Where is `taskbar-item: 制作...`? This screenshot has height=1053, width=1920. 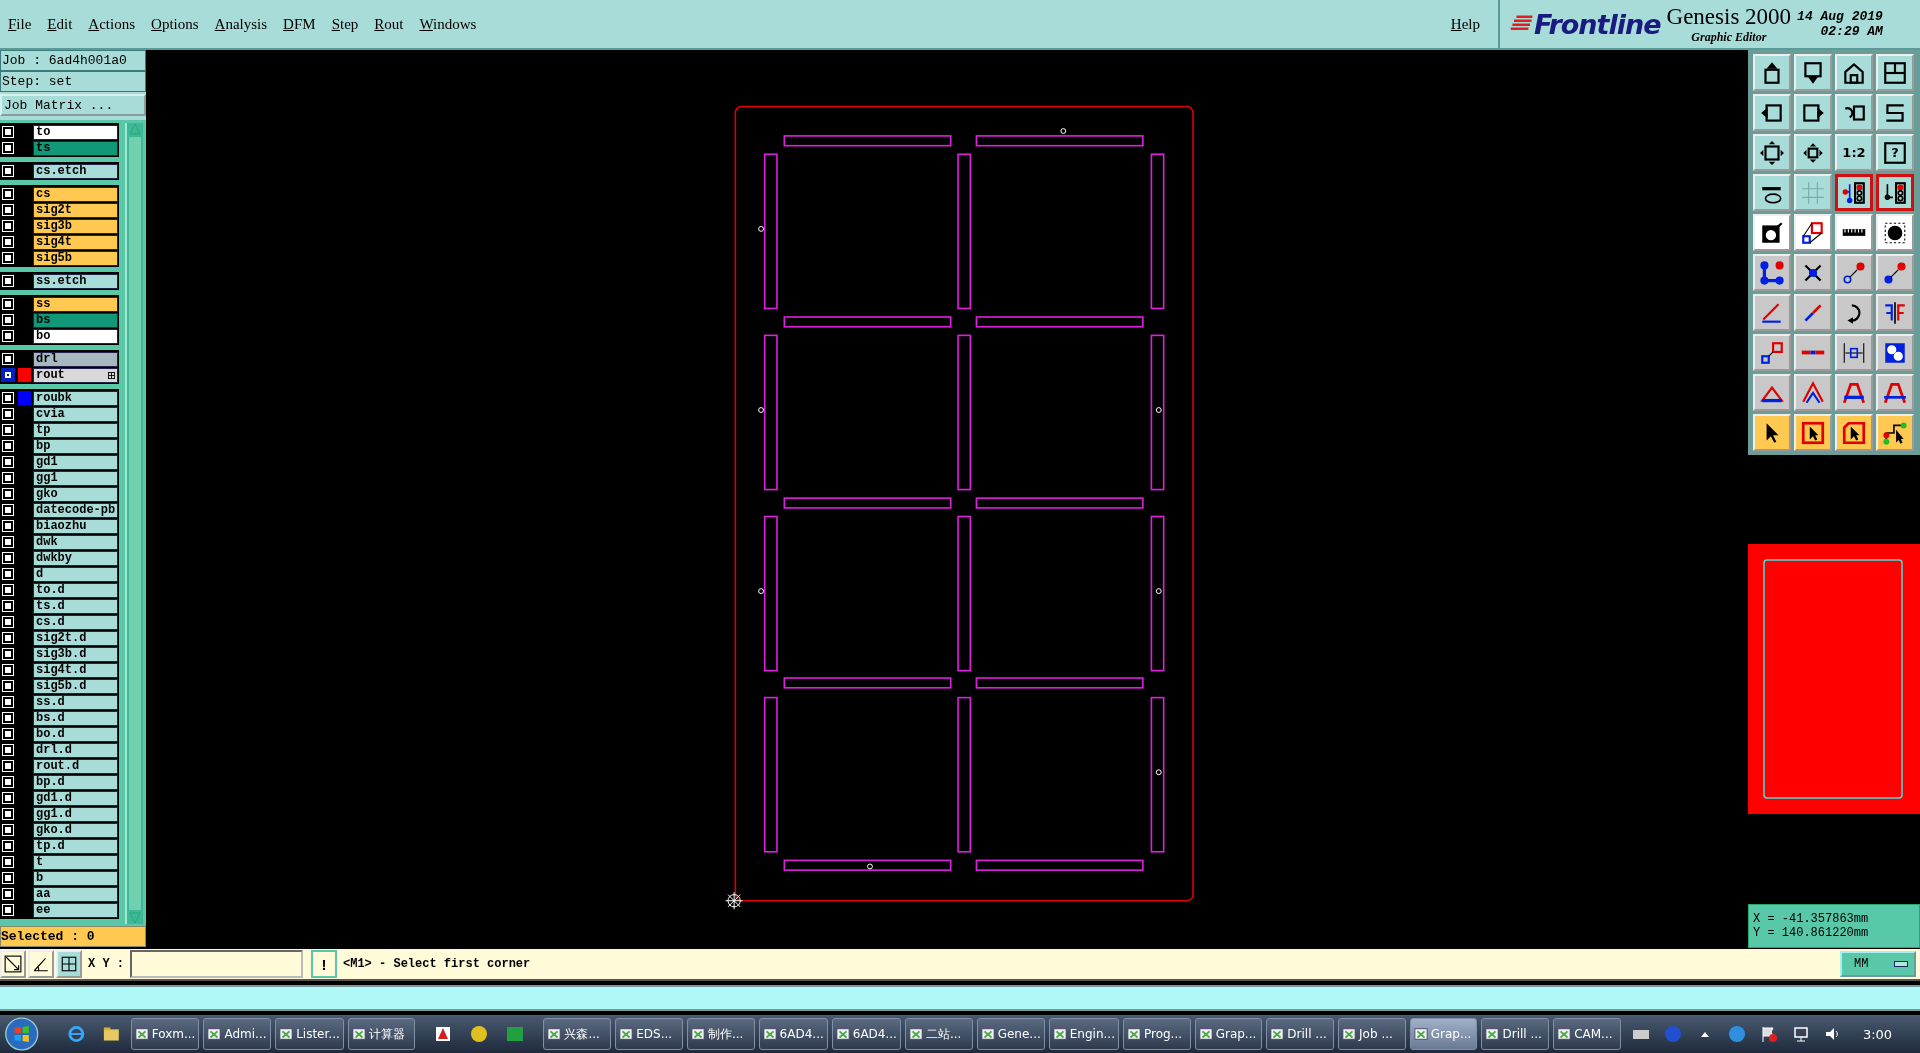 taskbar-item: 制作... is located at coordinates (720, 1034).